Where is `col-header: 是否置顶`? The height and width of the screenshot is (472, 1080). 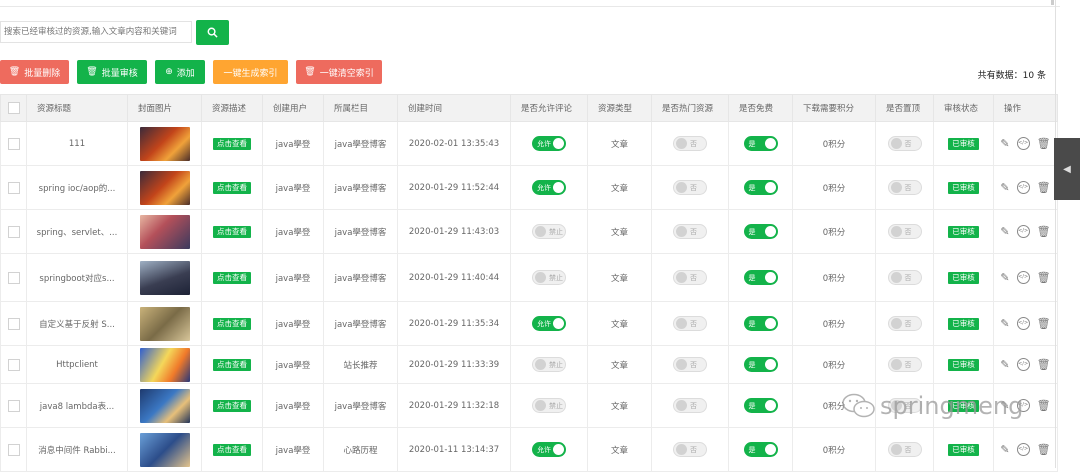
col-header: 是否置顶 is located at coordinates (904, 108).